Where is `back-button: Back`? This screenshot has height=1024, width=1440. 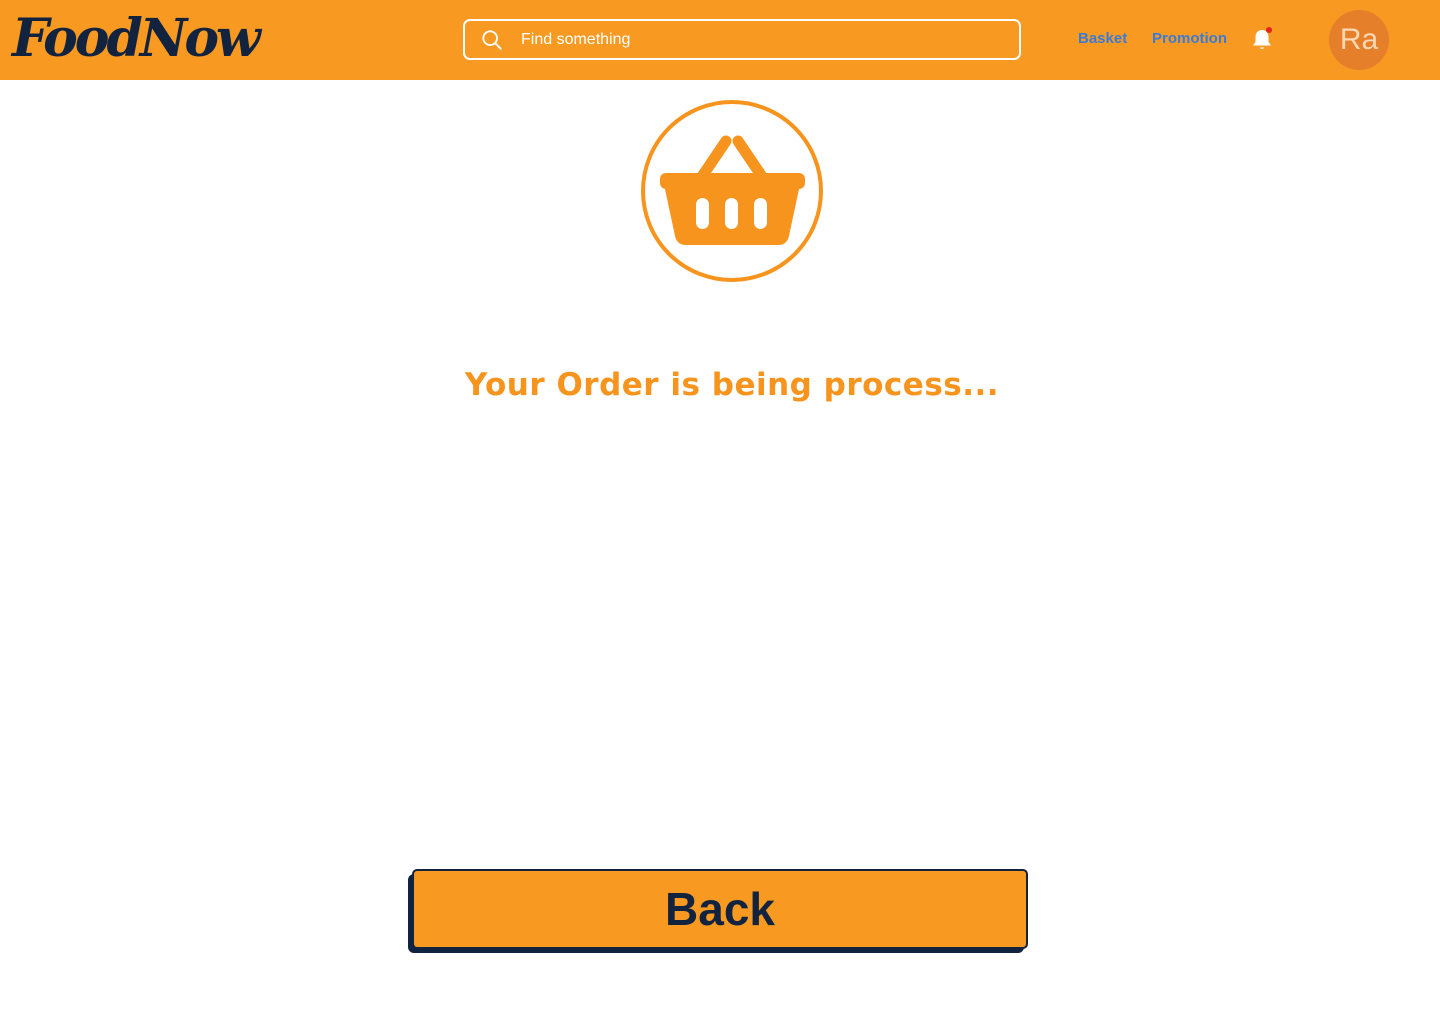 back-button: Back is located at coordinates (720, 909).